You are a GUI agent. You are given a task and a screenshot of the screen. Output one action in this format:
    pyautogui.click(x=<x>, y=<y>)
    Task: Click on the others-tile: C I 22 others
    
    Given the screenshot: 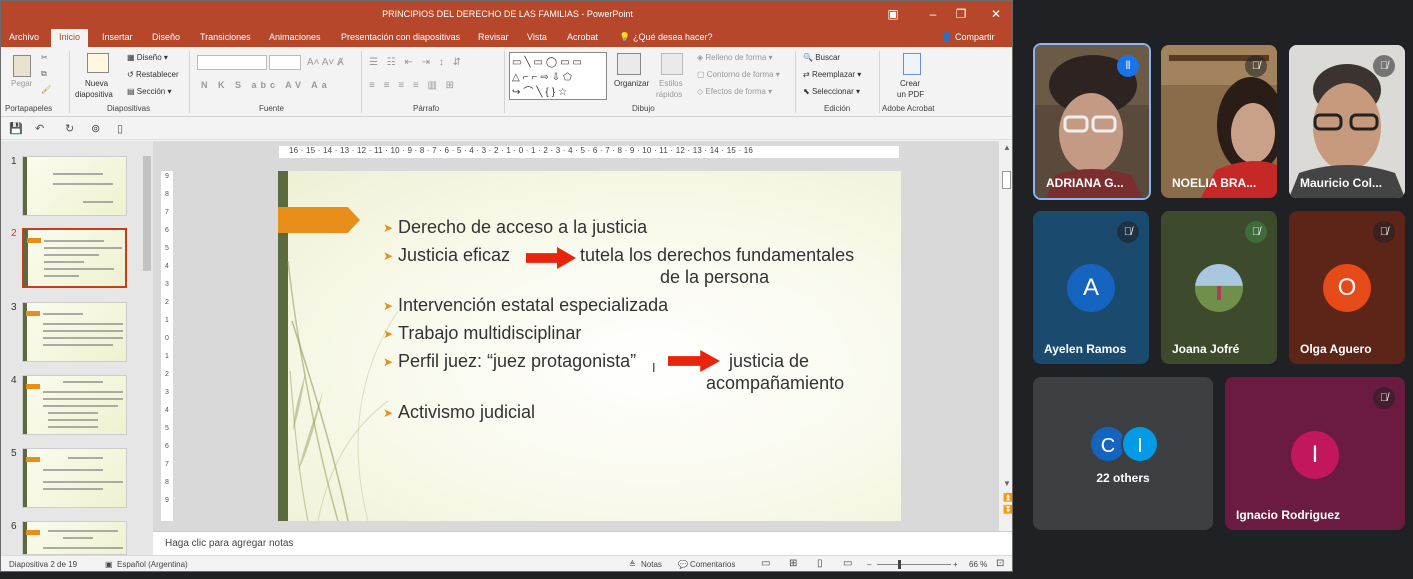 What is the action you would take?
    pyautogui.click(x=1123, y=453)
    